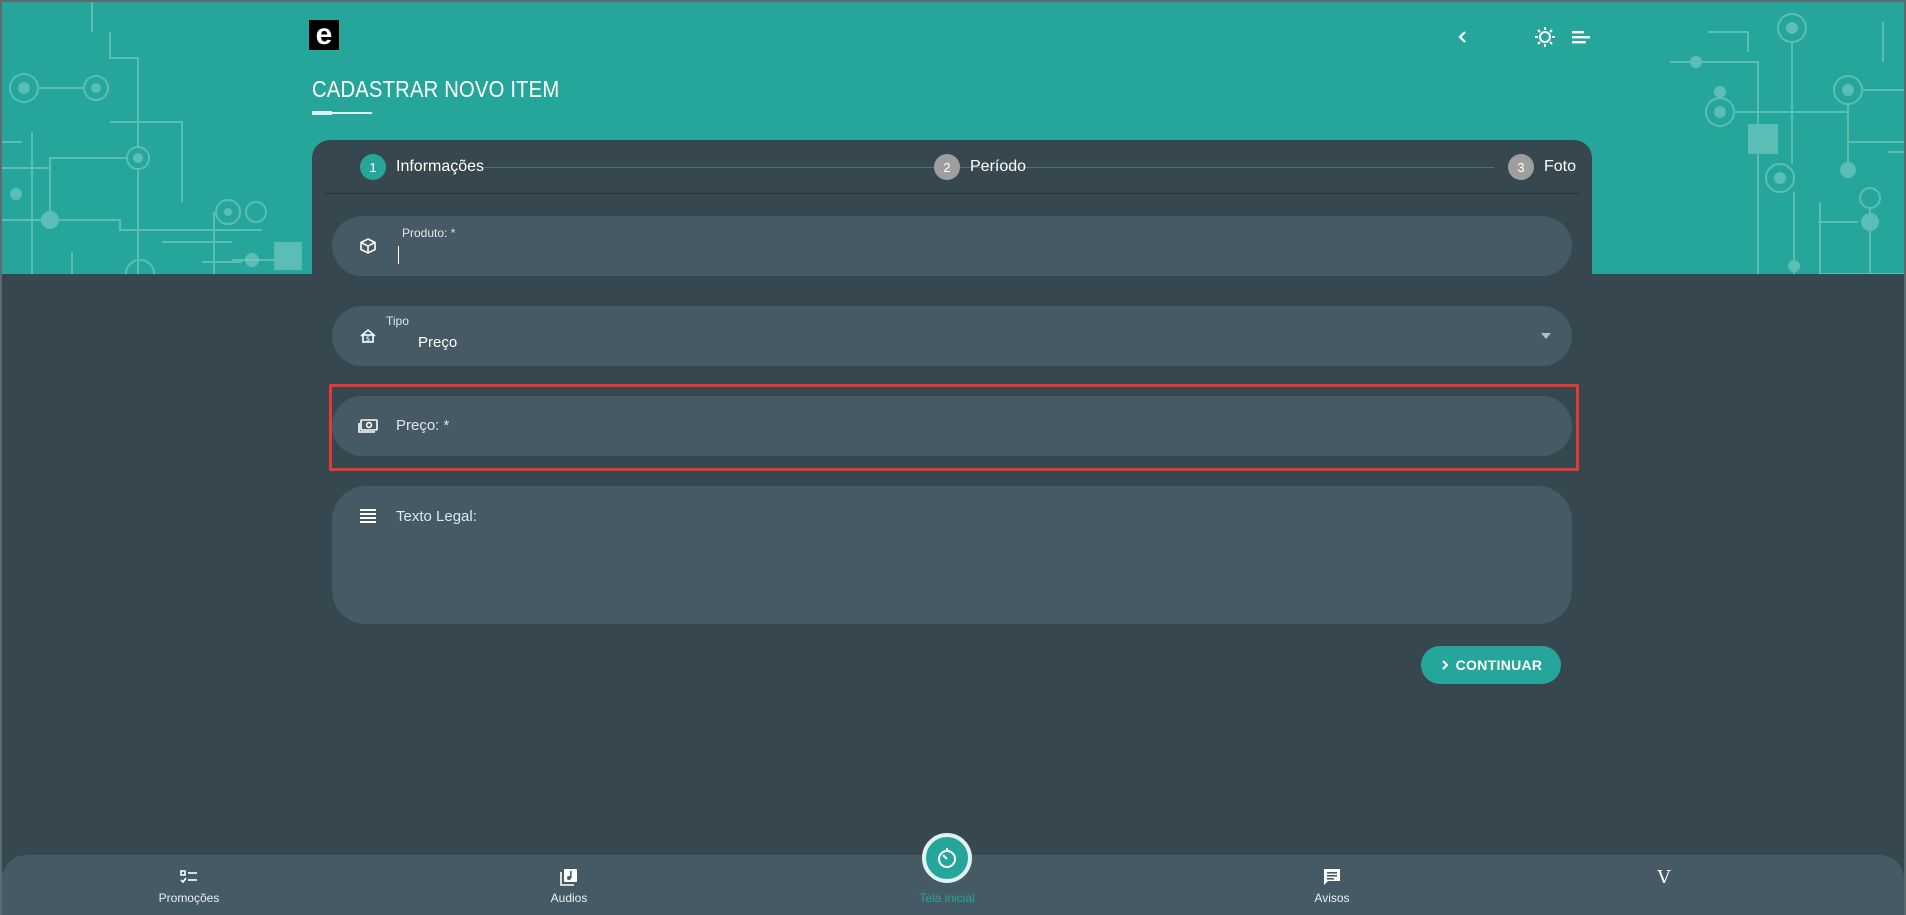 This screenshot has width=1906, height=915. I want to click on home-fab-button, so click(947, 858).